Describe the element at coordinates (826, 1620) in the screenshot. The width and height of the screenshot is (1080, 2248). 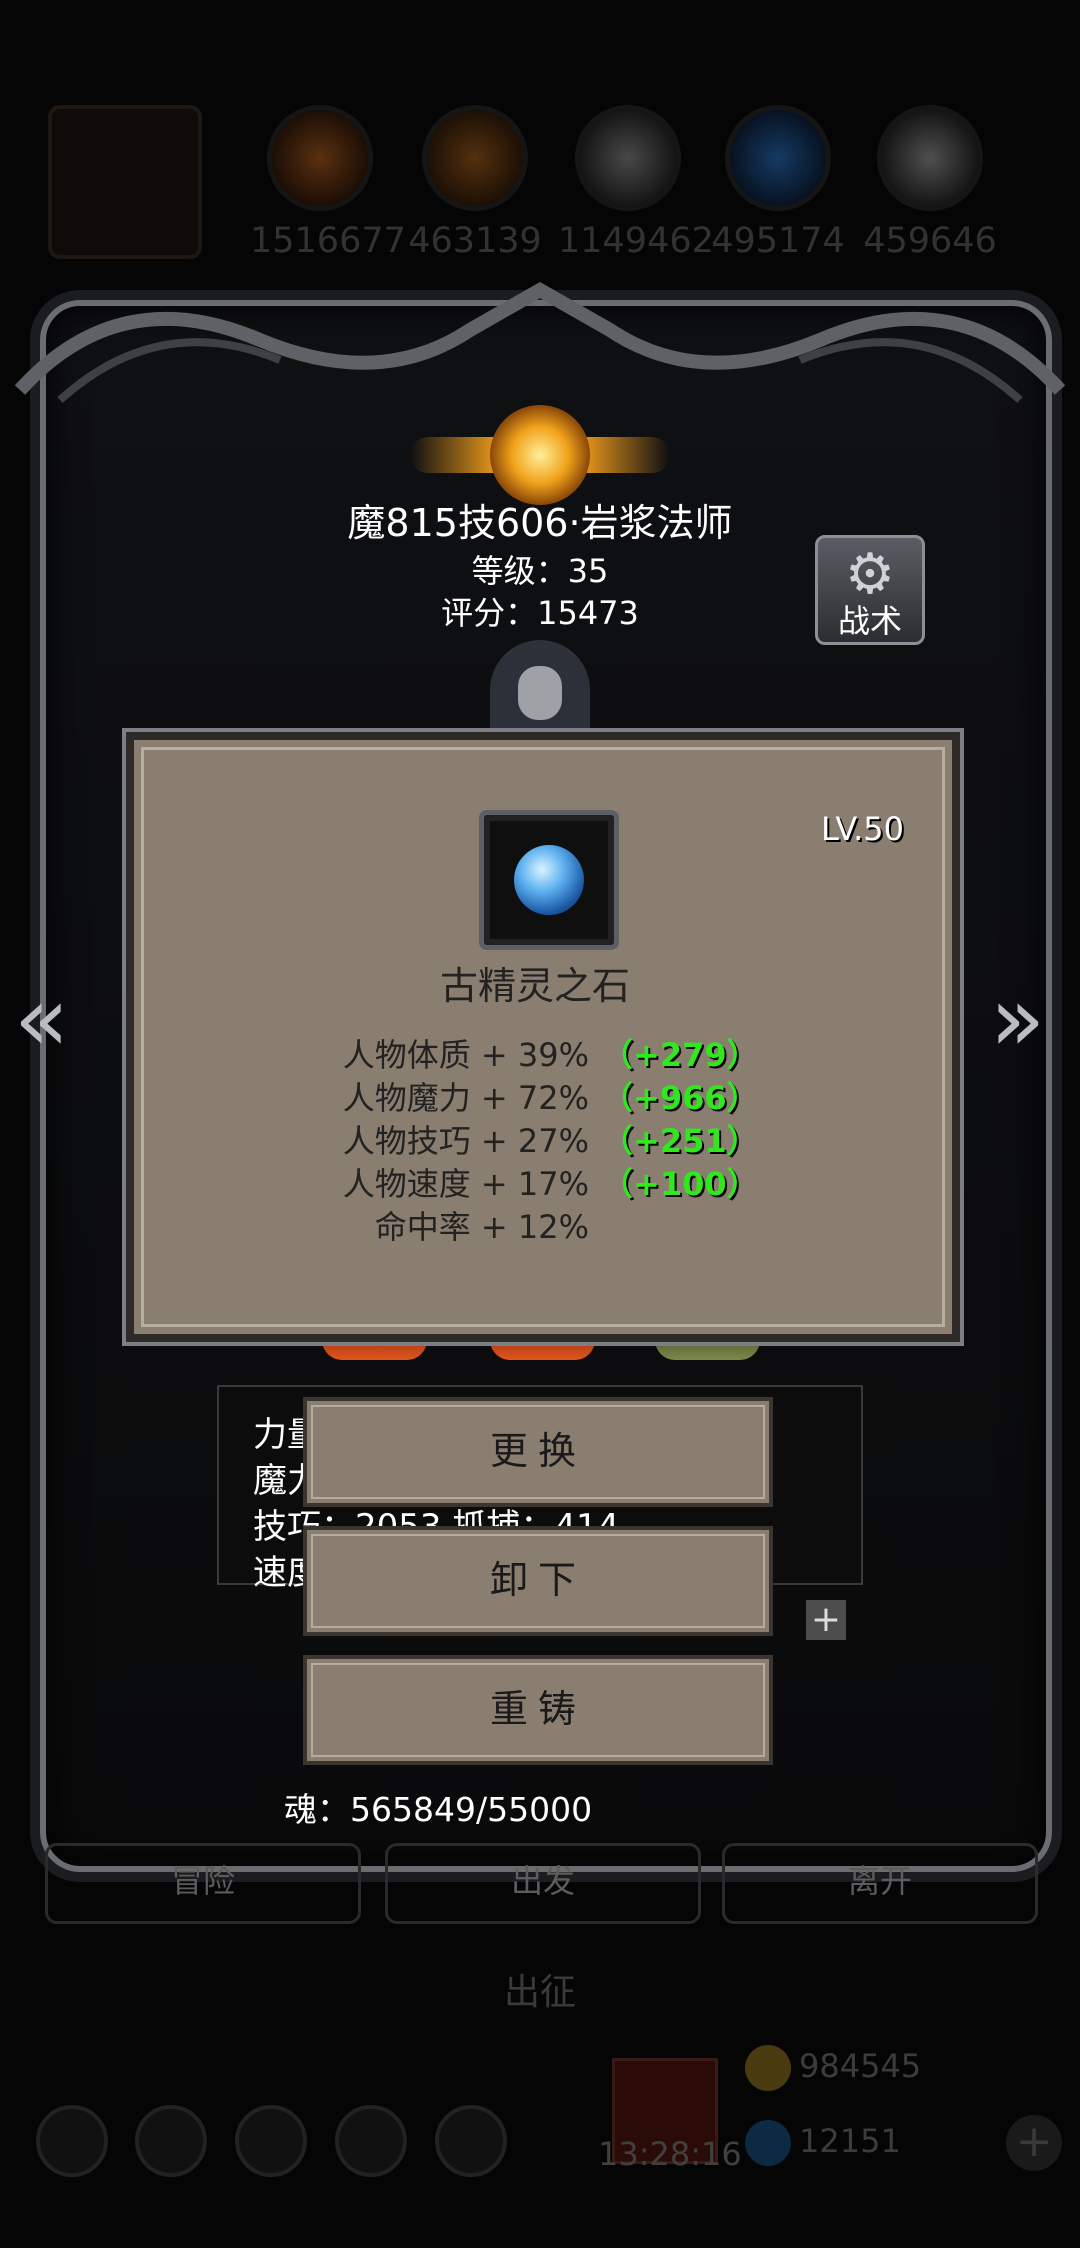
I see `add-exp-button: +` at that location.